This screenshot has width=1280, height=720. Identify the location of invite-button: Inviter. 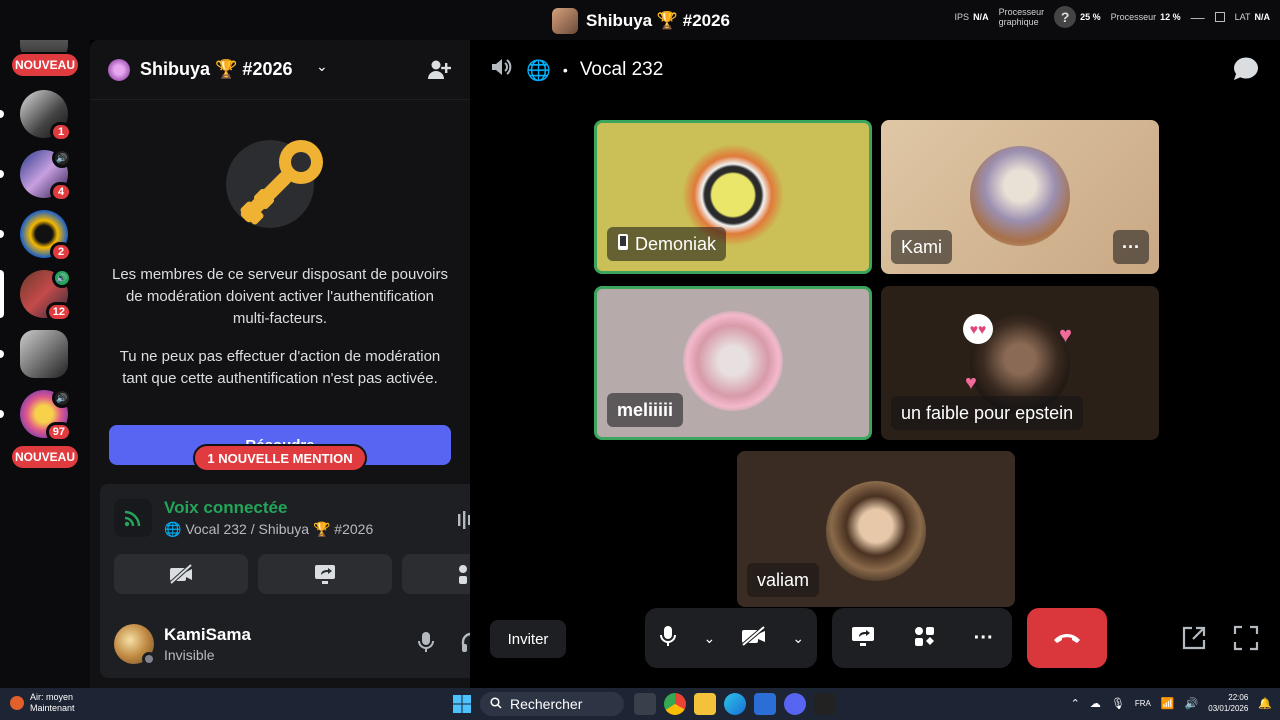
(528, 639).